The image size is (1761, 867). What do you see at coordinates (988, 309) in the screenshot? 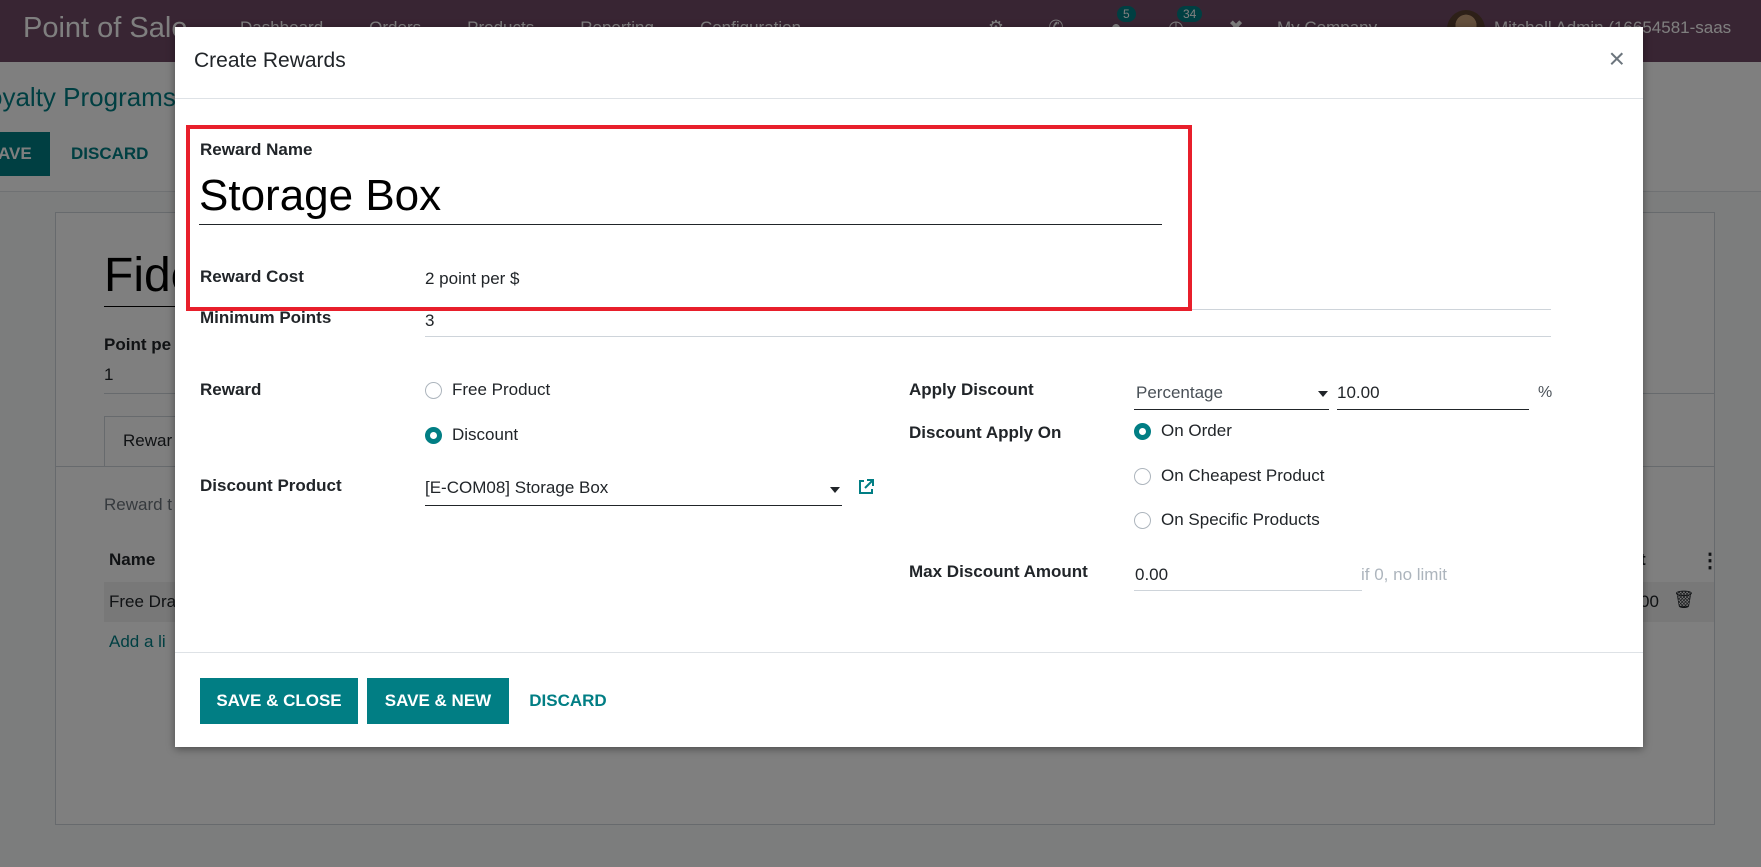
I see `reward-cost-underline` at bounding box center [988, 309].